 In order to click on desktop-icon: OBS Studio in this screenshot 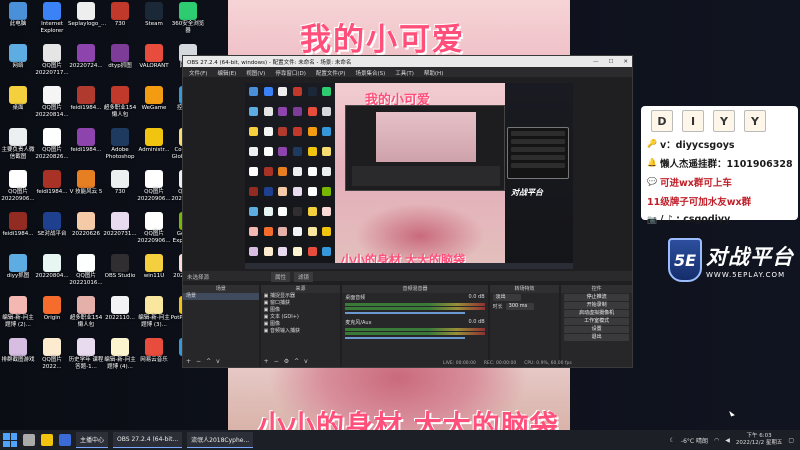, I will do `click(120, 273)`.